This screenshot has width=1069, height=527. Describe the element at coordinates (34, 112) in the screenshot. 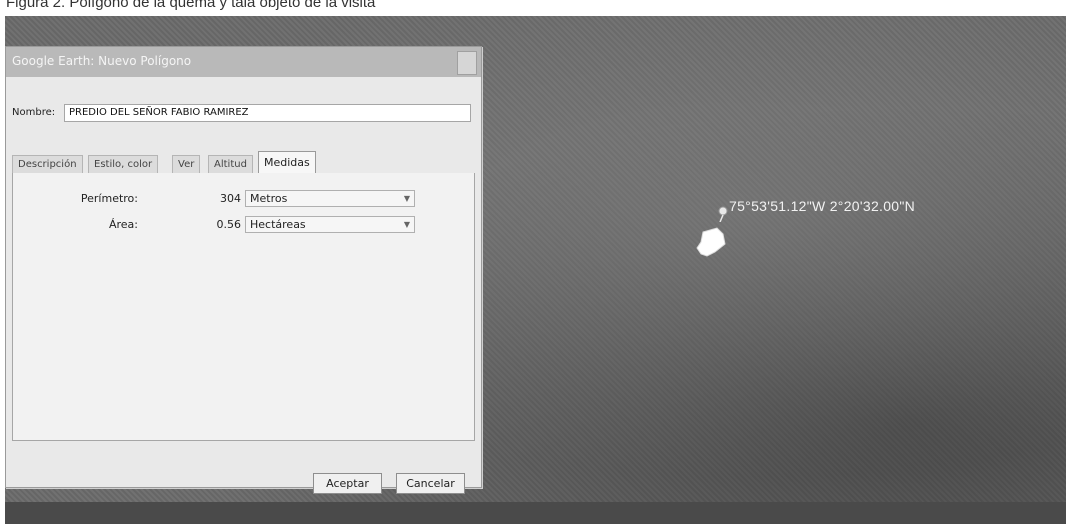

I see `name-label: Nombre:` at that location.